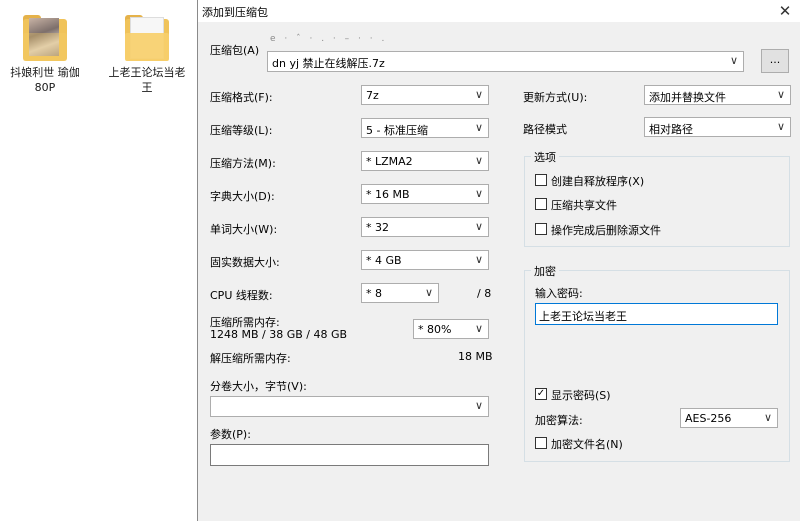  I want to click on level-select: 5 - 标准压缩 ∨, so click(425, 128).